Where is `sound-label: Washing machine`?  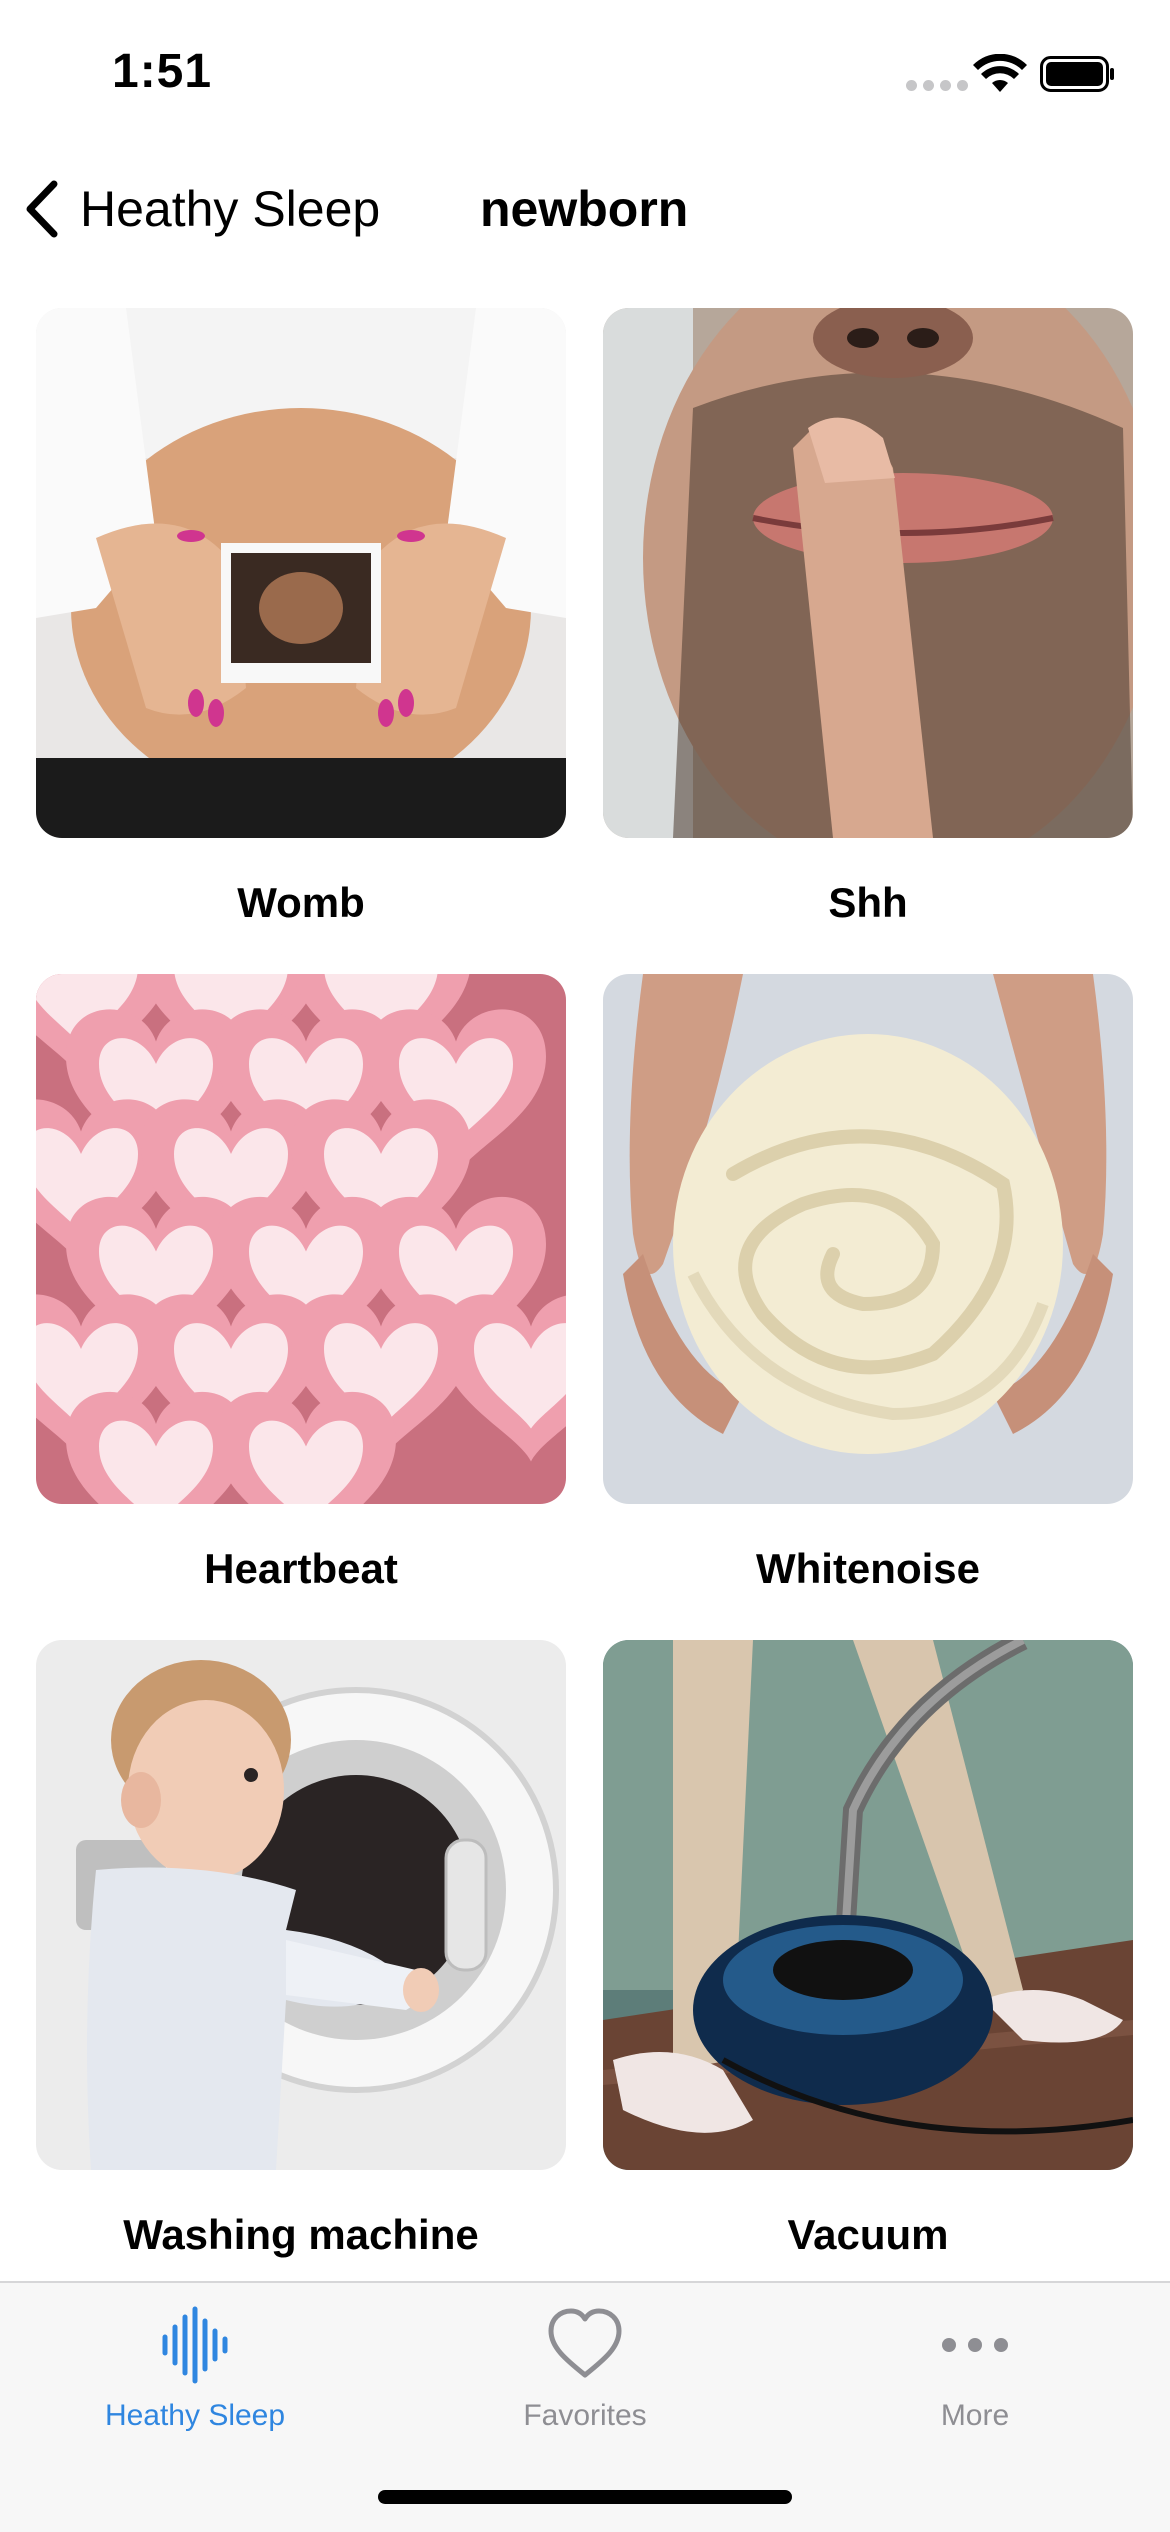 sound-label: Washing machine is located at coordinates (301, 2234).